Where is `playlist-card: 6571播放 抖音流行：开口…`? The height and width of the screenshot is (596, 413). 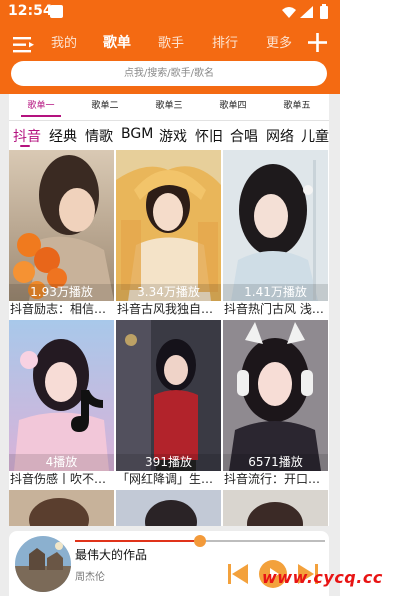
playlist-card: 6571播放 抖音流行：开口… is located at coordinates (275, 404).